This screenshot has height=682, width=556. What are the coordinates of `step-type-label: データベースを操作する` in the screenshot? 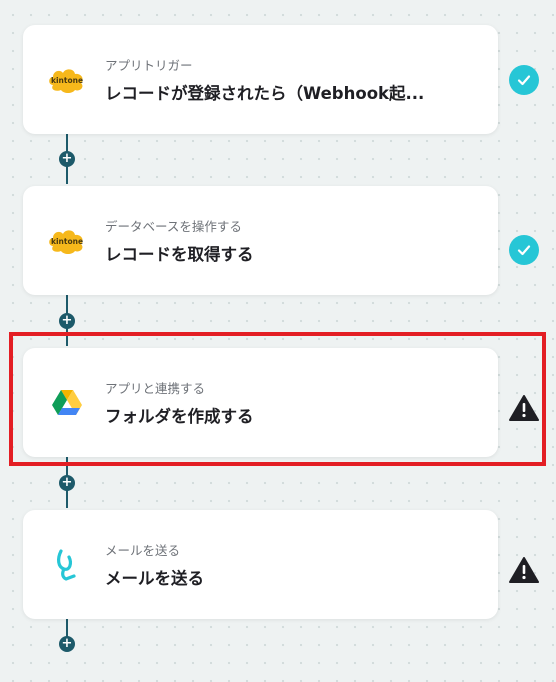 It's located at (173, 226).